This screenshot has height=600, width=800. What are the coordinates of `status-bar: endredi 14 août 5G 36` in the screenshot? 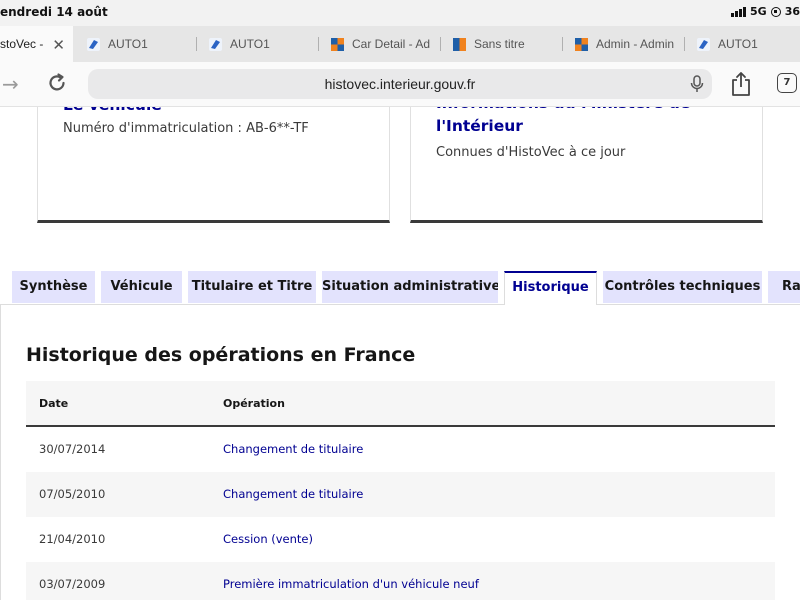 It's located at (400, 13).